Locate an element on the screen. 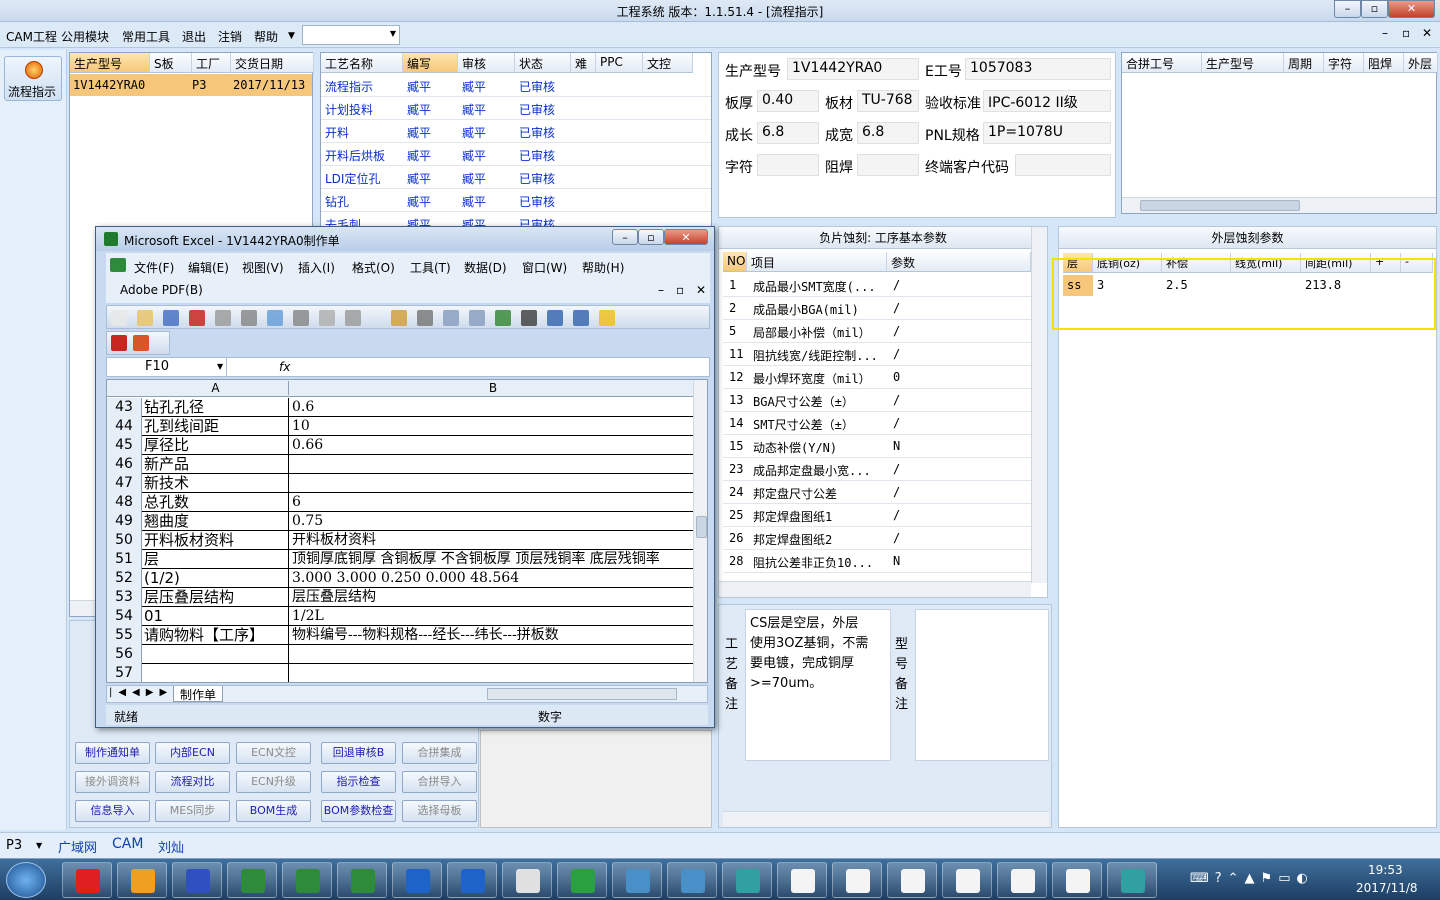  excel-inner-close: ✕ is located at coordinates (701, 290).